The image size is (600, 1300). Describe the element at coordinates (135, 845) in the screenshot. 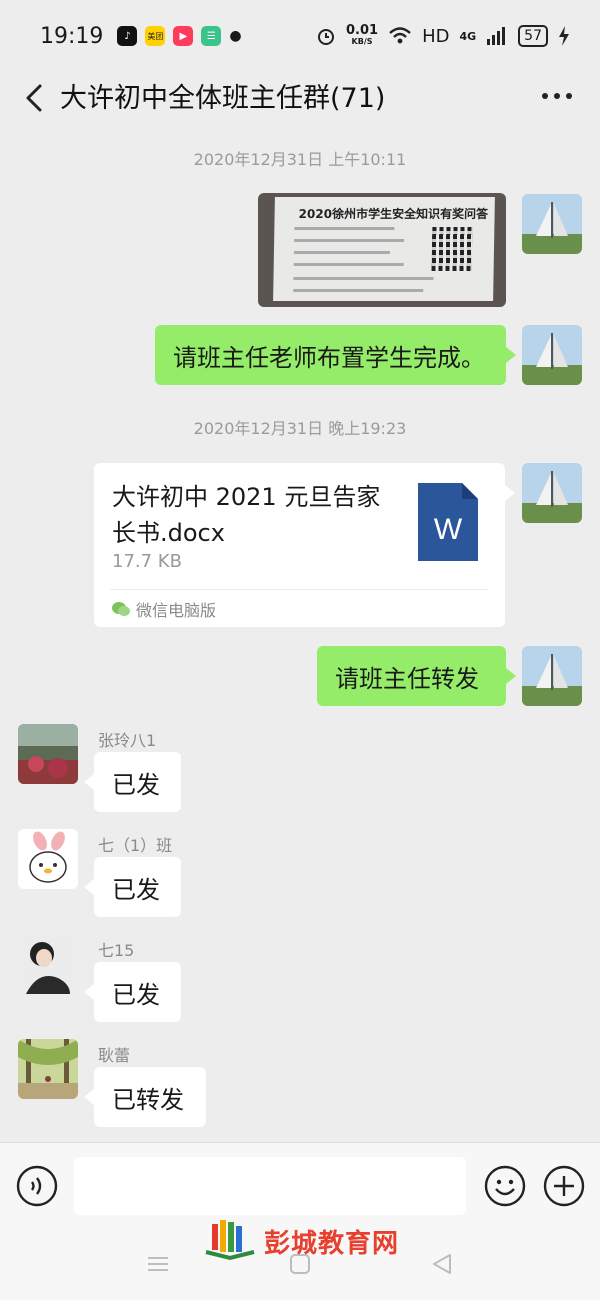

I see `sender-name: 七（1）班` at that location.